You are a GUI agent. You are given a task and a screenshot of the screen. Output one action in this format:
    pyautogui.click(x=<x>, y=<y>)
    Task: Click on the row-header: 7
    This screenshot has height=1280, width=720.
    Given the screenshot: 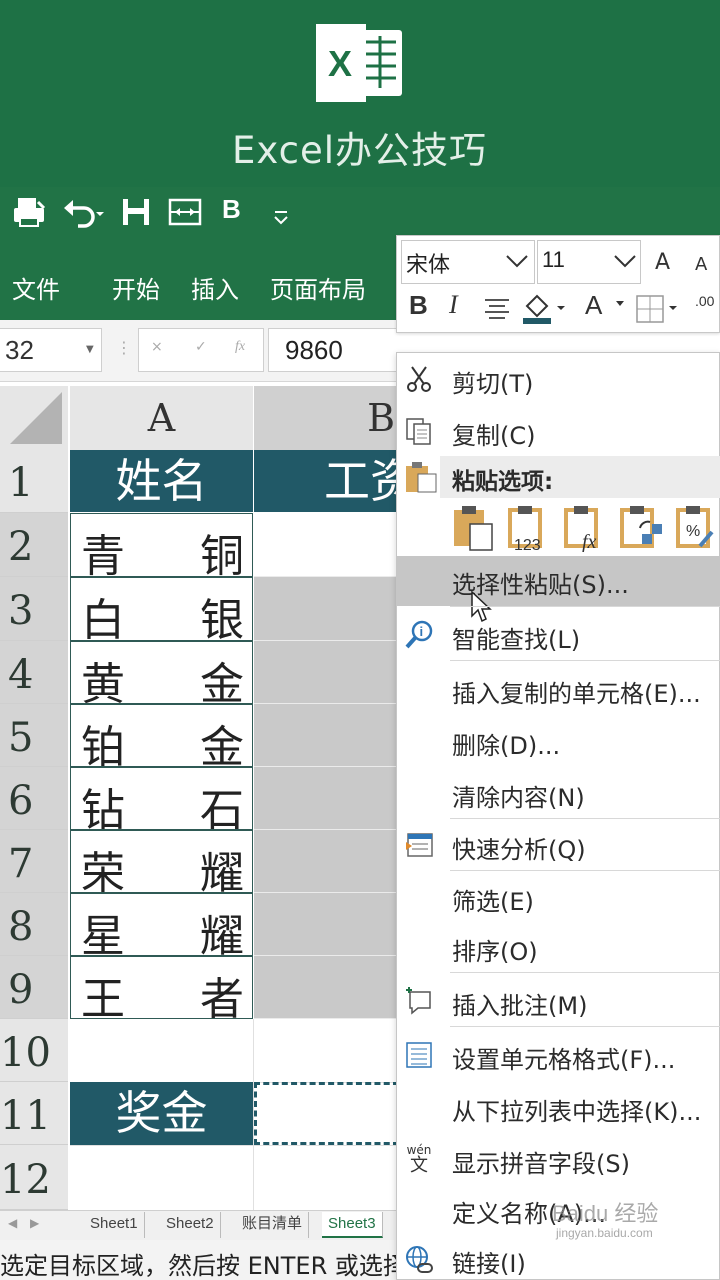 What is the action you would take?
    pyautogui.click(x=34, y=861)
    